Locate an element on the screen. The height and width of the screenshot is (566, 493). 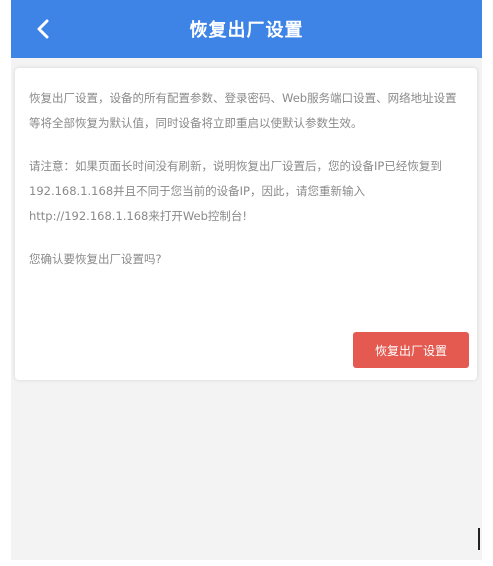
confirm-question-text: 您确认要恢复出厂设置吗? is located at coordinates (95, 259).